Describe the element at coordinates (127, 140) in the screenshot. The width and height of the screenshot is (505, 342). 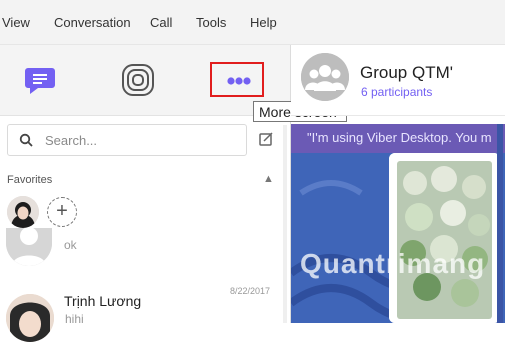
I see `search-input` at that location.